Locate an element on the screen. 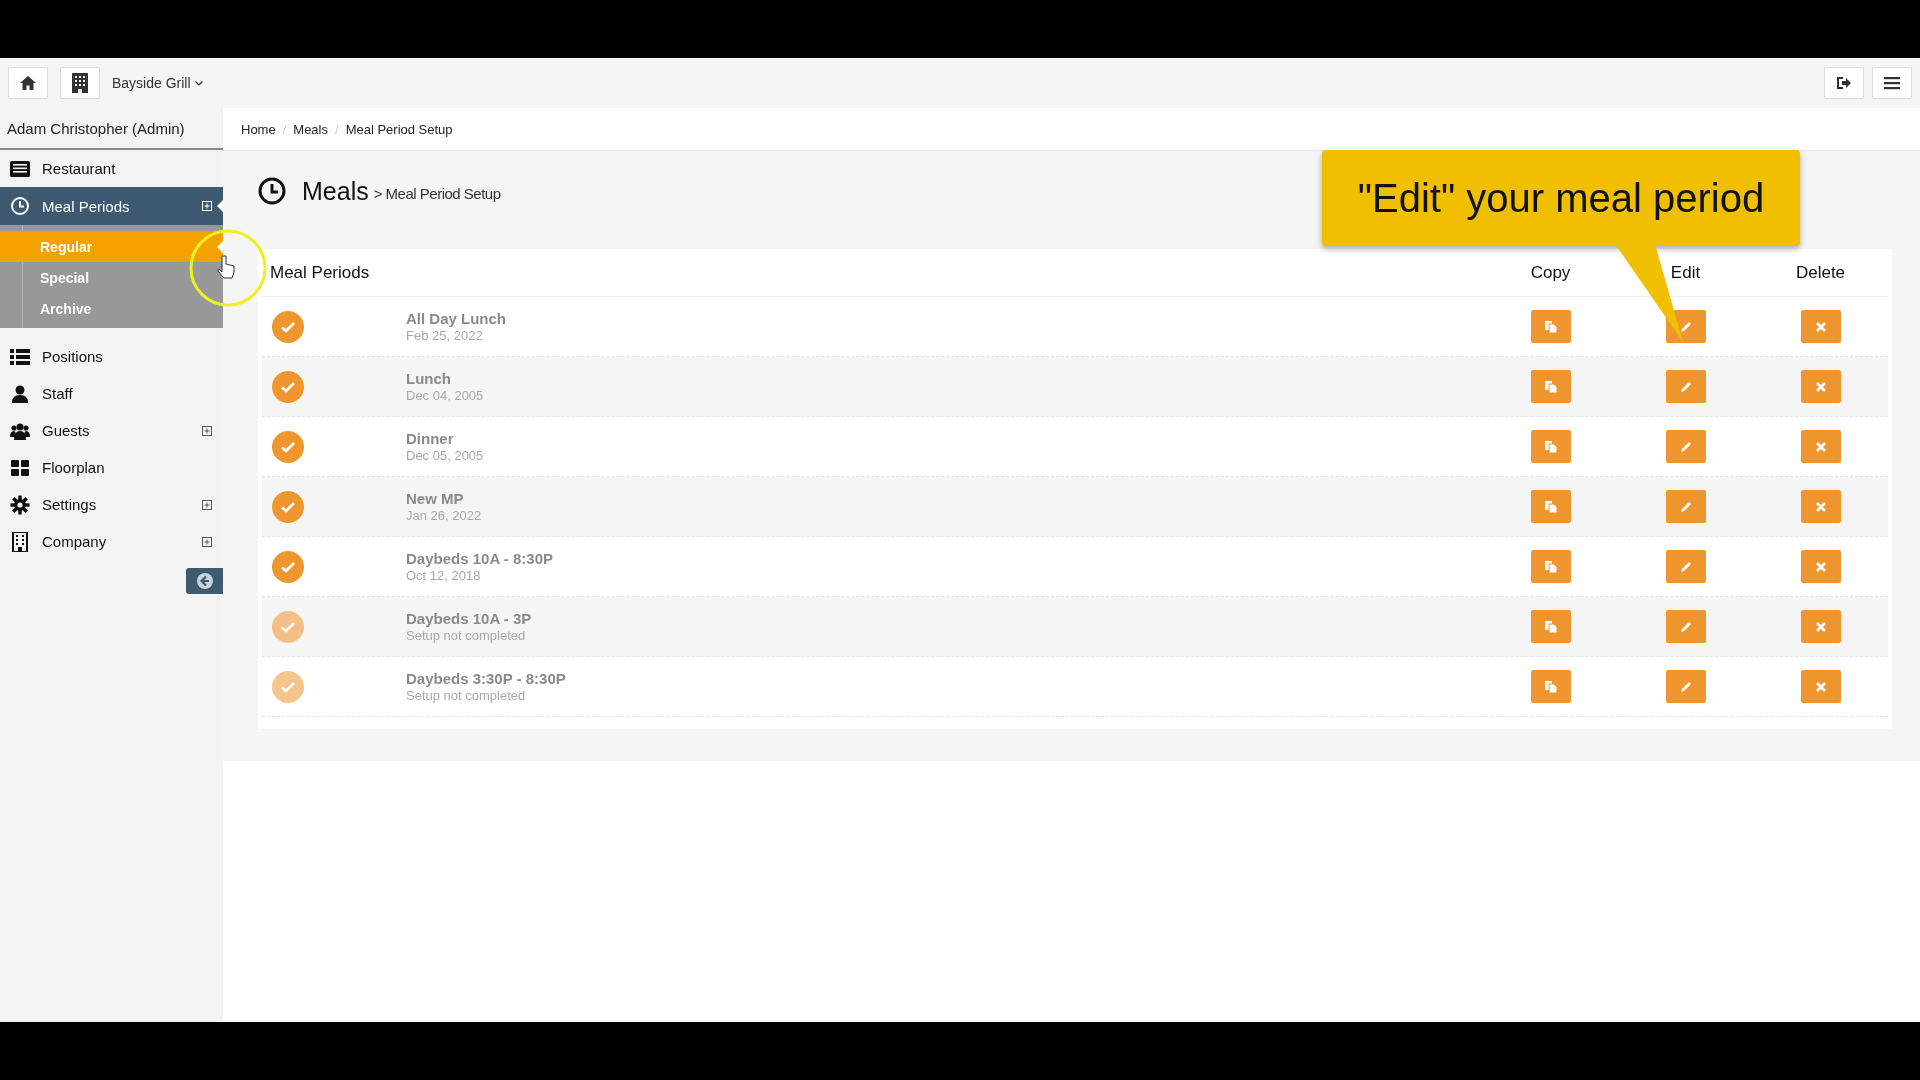  venue-dropdown: Bayside Grill is located at coordinates (157, 83).